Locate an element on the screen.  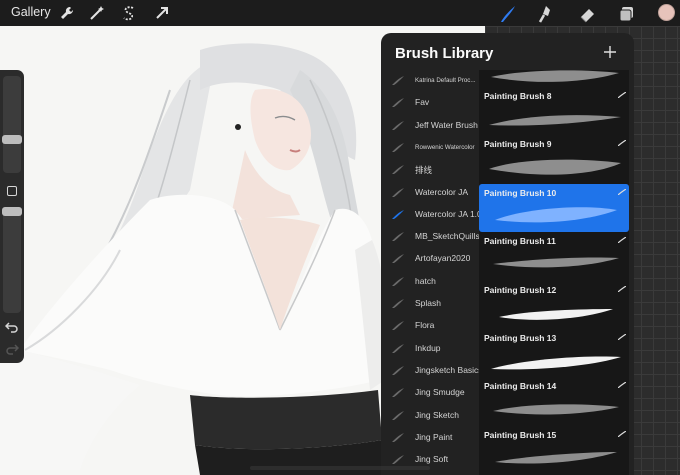
brush-name: Painting Brush 12 is located at coordinates (520, 289).